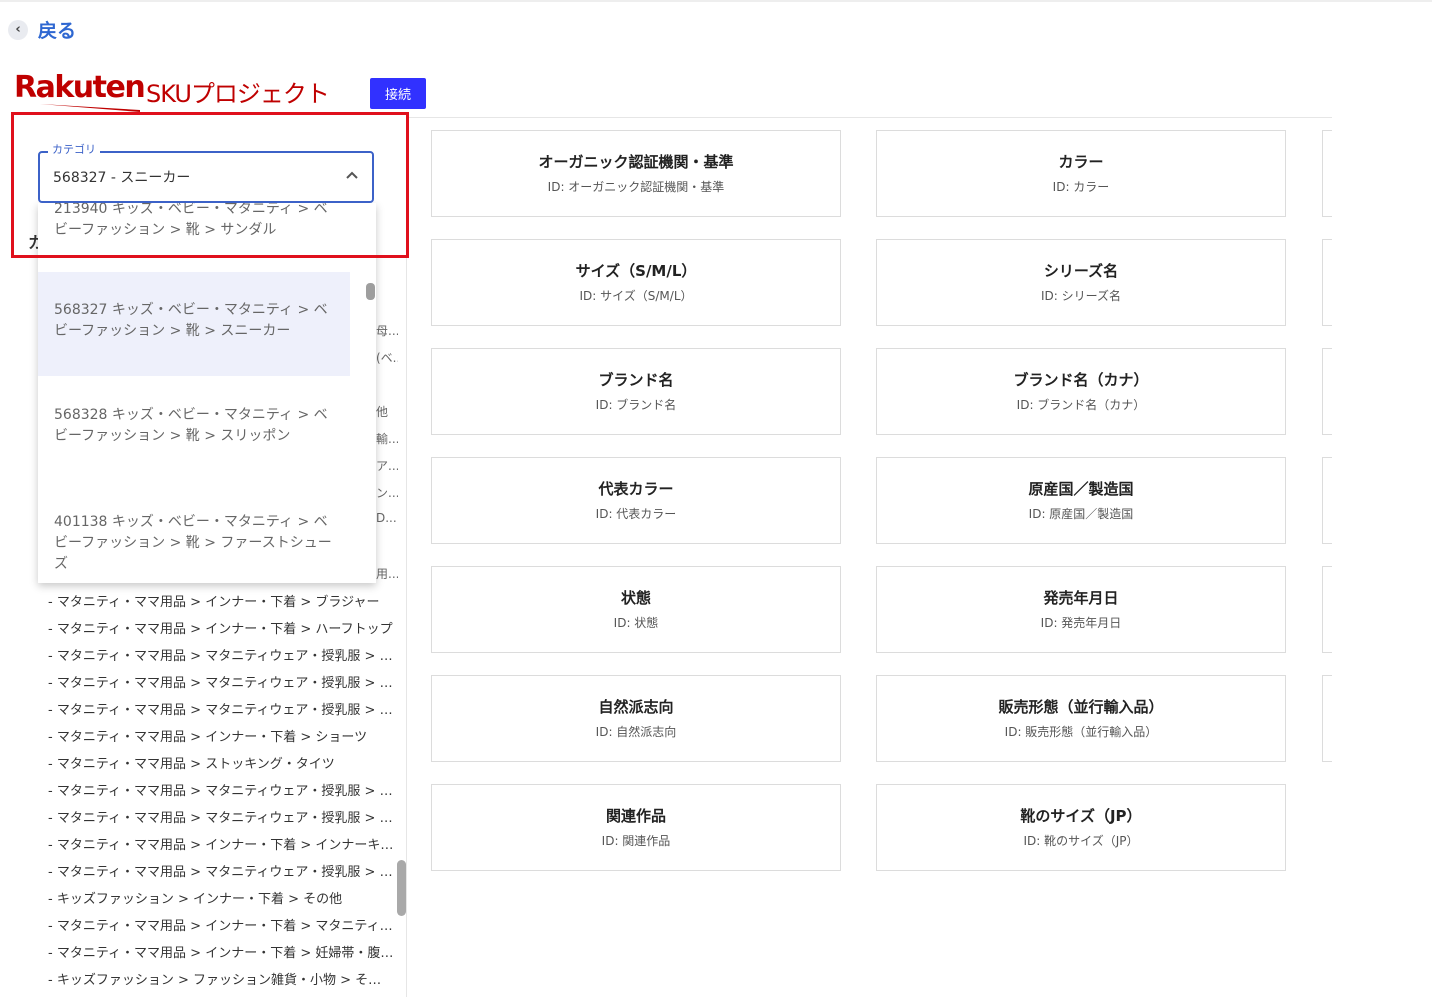  What do you see at coordinates (221, 926) in the screenshot?
I see `category-list-item: - マタニティ・ママ用品 > インナー・下着 > マタニティガードル` at bounding box center [221, 926].